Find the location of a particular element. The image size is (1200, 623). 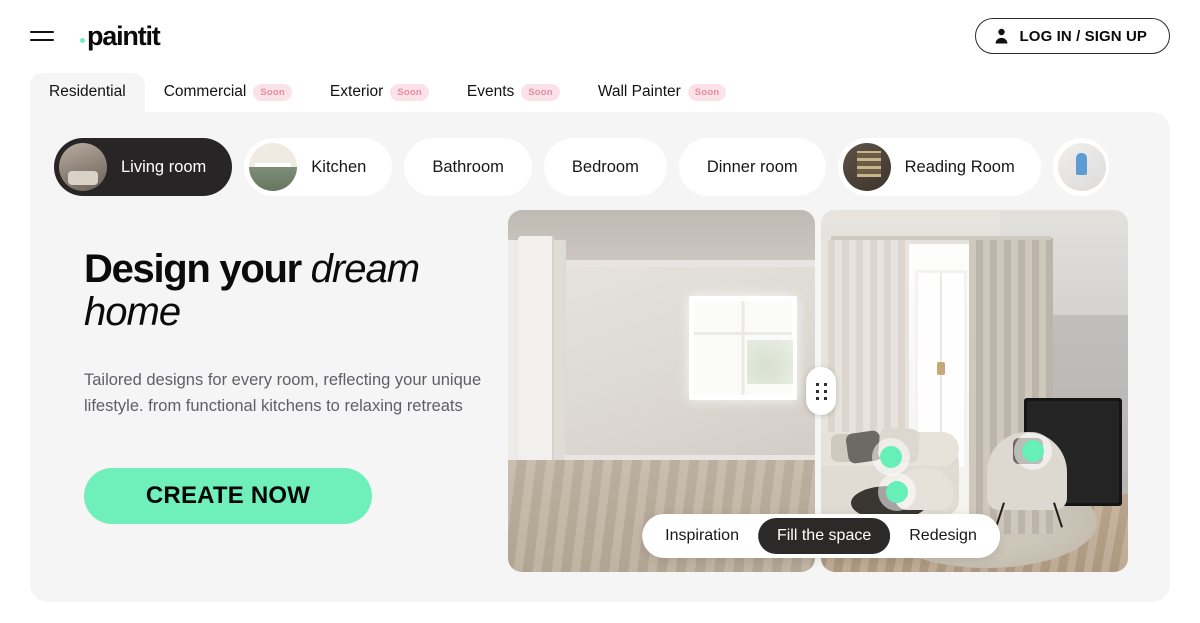

headline-bold: Design your is located at coordinates (197, 269).